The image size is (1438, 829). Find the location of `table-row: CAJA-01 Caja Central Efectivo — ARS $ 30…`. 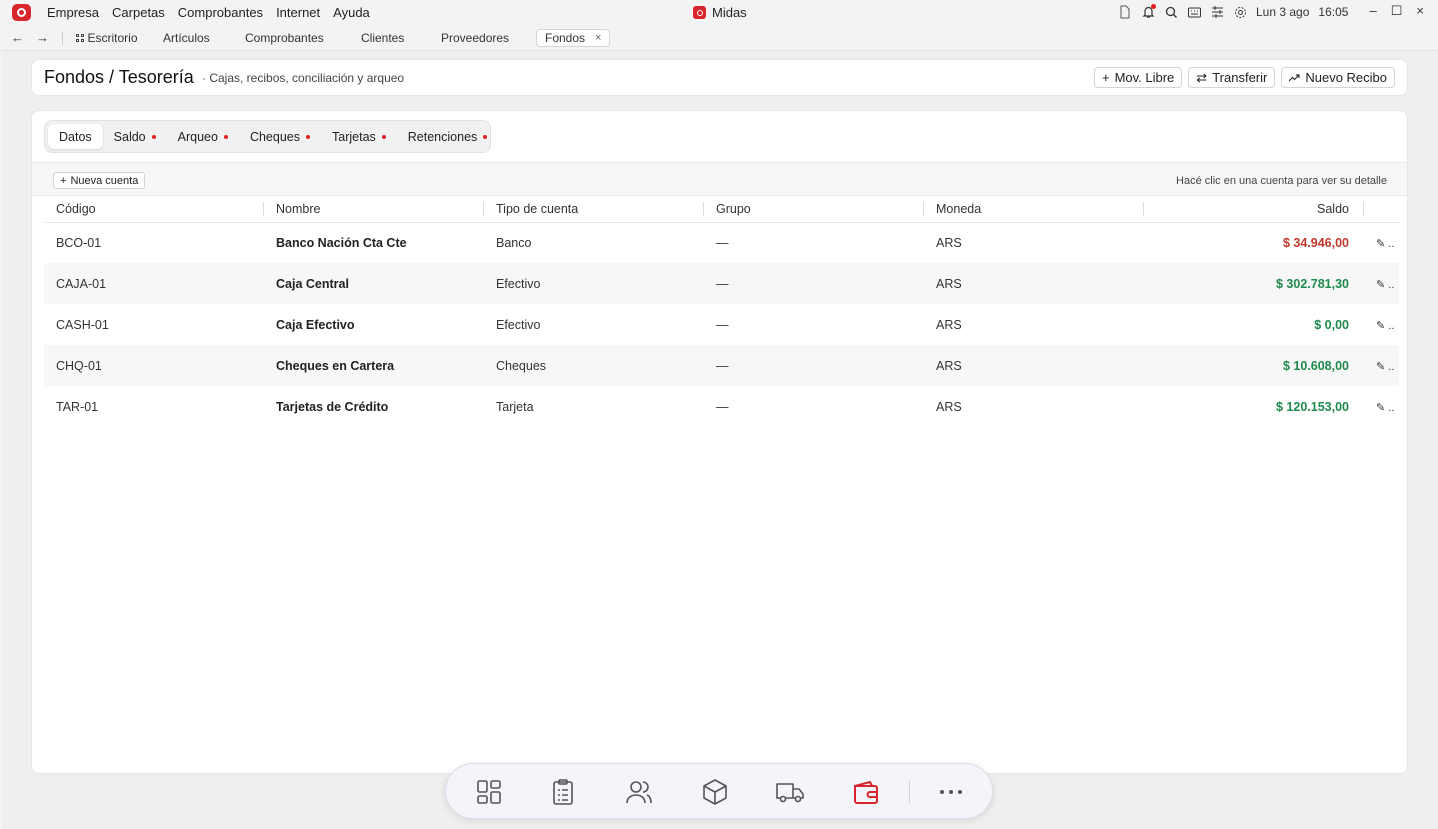

table-row: CAJA-01 Caja Central Efectivo — ARS $ 30… is located at coordinates (721, 283).